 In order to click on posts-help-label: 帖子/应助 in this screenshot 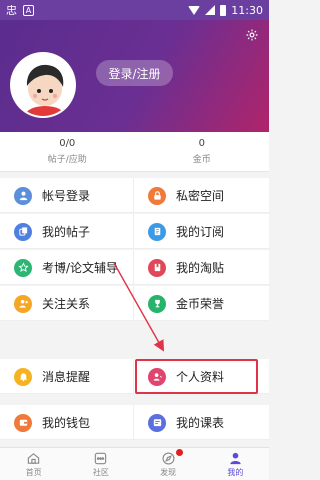, I will do `click(67, 160)`.